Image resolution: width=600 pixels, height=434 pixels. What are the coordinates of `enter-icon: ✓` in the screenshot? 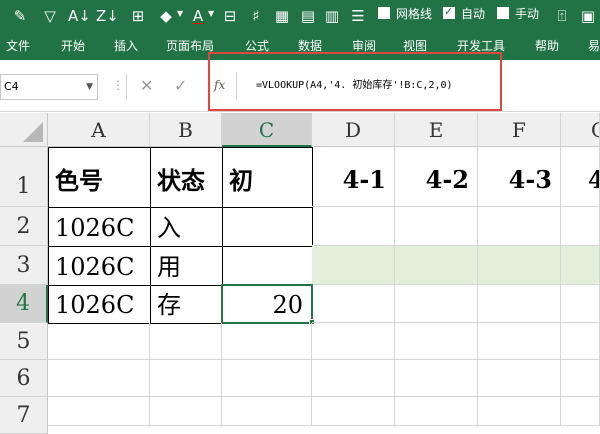 It's located at (180, 85).